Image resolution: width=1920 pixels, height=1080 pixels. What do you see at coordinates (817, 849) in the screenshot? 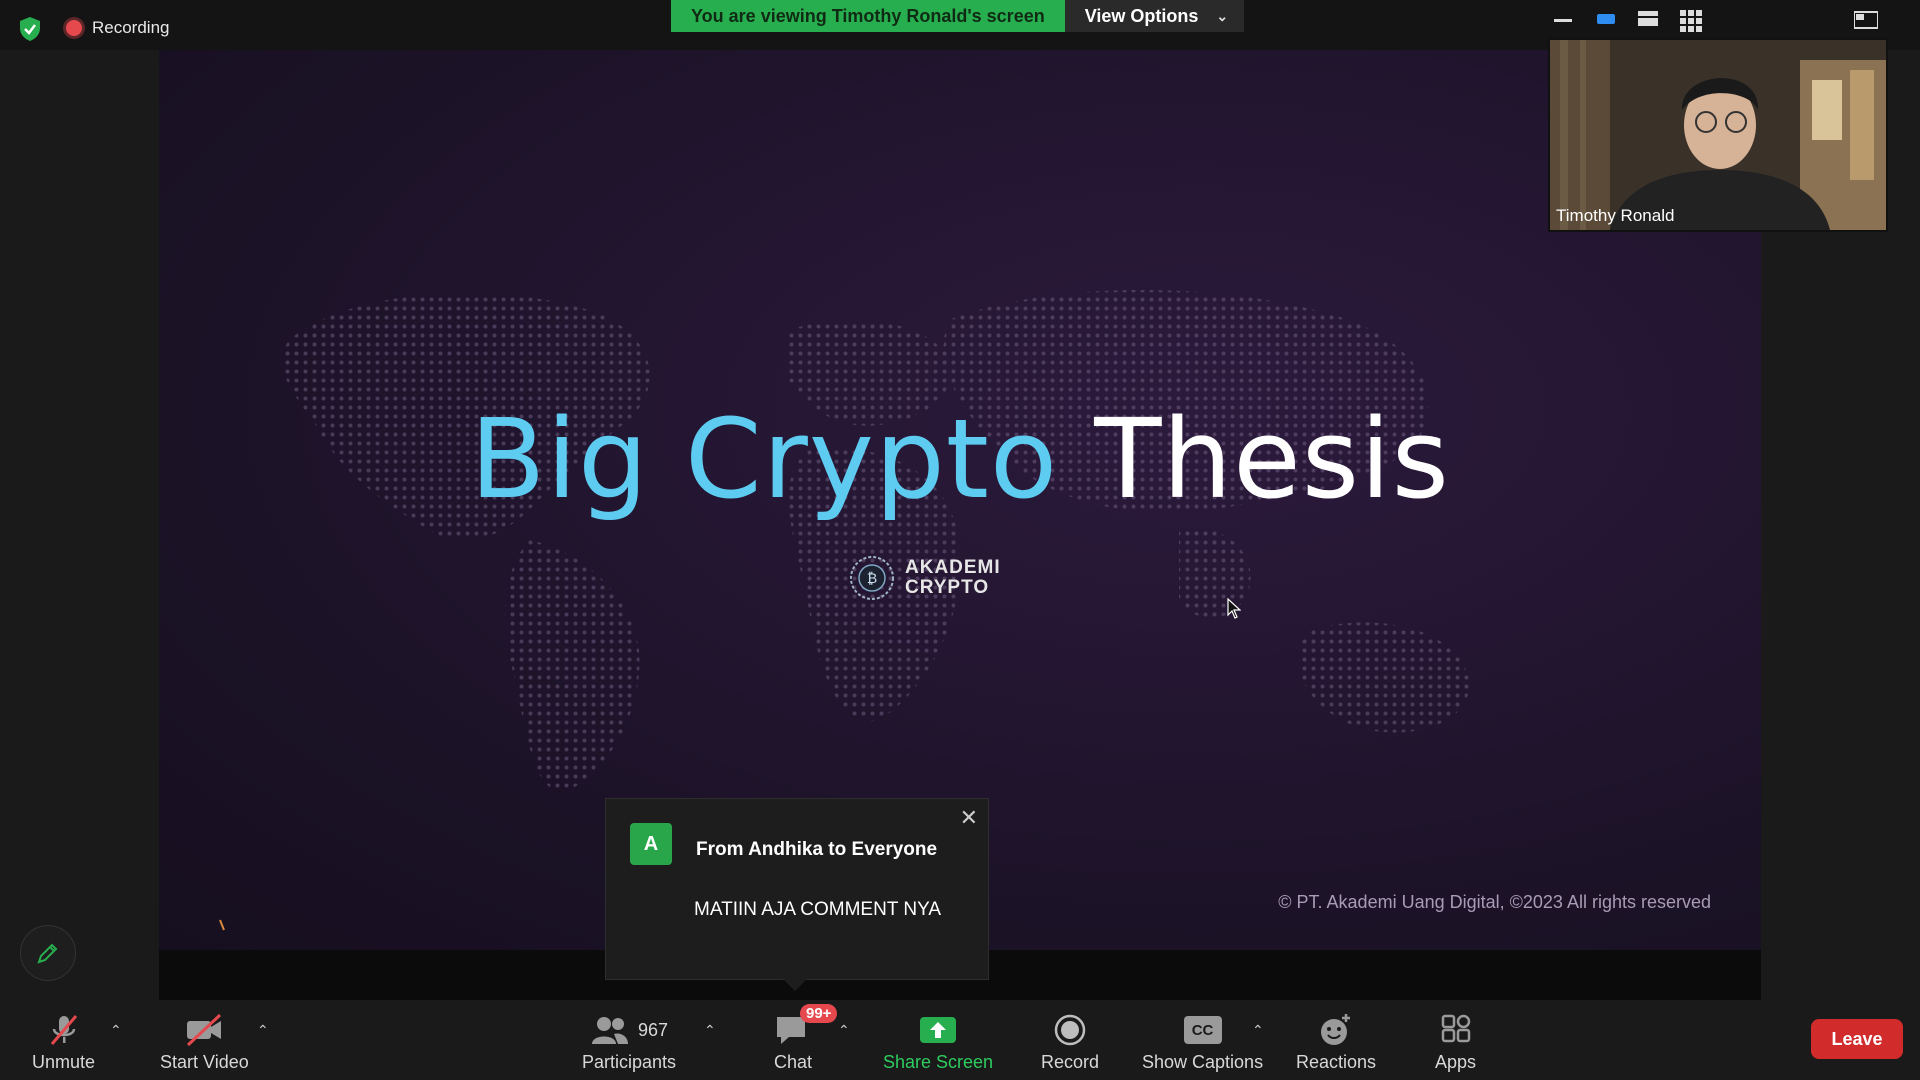
I see `chat-sender-line: From Andhika to Everyone` at bounding box center [817, 849].